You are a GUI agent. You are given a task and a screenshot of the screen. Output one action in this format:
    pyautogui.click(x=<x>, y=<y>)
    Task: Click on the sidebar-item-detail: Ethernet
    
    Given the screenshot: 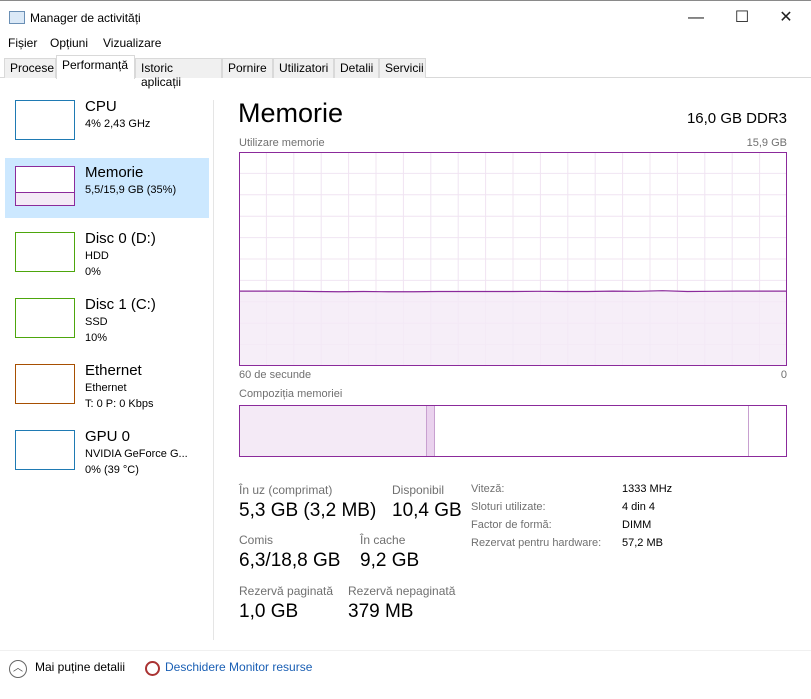 What is the action you would take?
    pyautogui.click(x=106, y=388)
    